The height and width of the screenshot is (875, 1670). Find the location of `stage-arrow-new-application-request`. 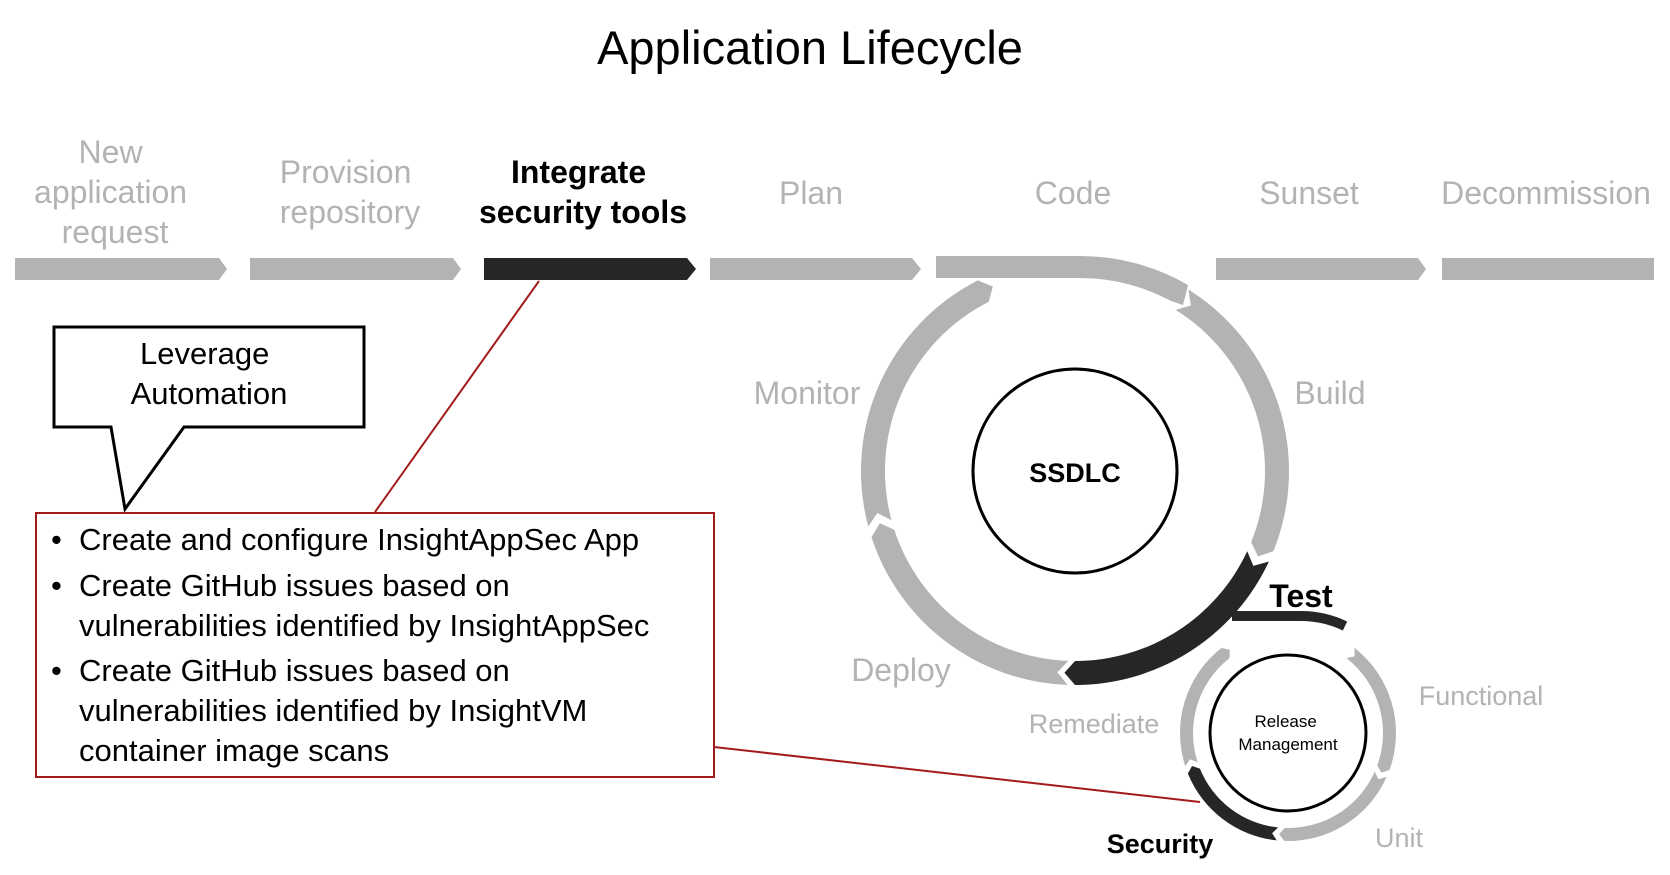

stage-arrow-new-application-request is located at coordinates (121, 269).